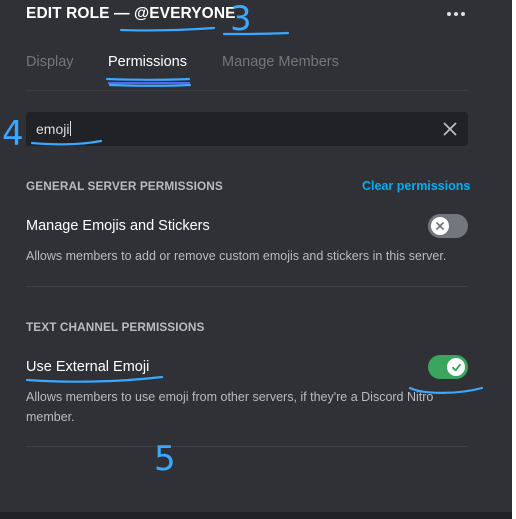  I want to click on x-icon, so click(440, 226).